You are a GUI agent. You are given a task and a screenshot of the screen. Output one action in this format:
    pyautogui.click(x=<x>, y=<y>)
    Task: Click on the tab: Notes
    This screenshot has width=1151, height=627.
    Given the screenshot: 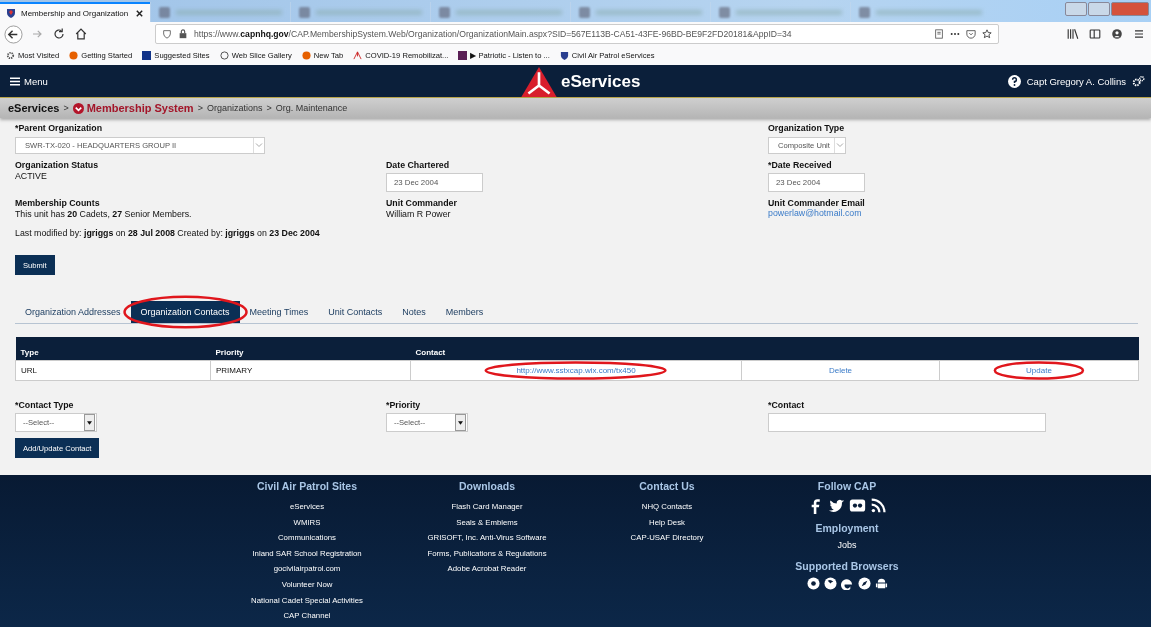 What is the action you would take?
    pyautogui.click(x=414, y=312)
    